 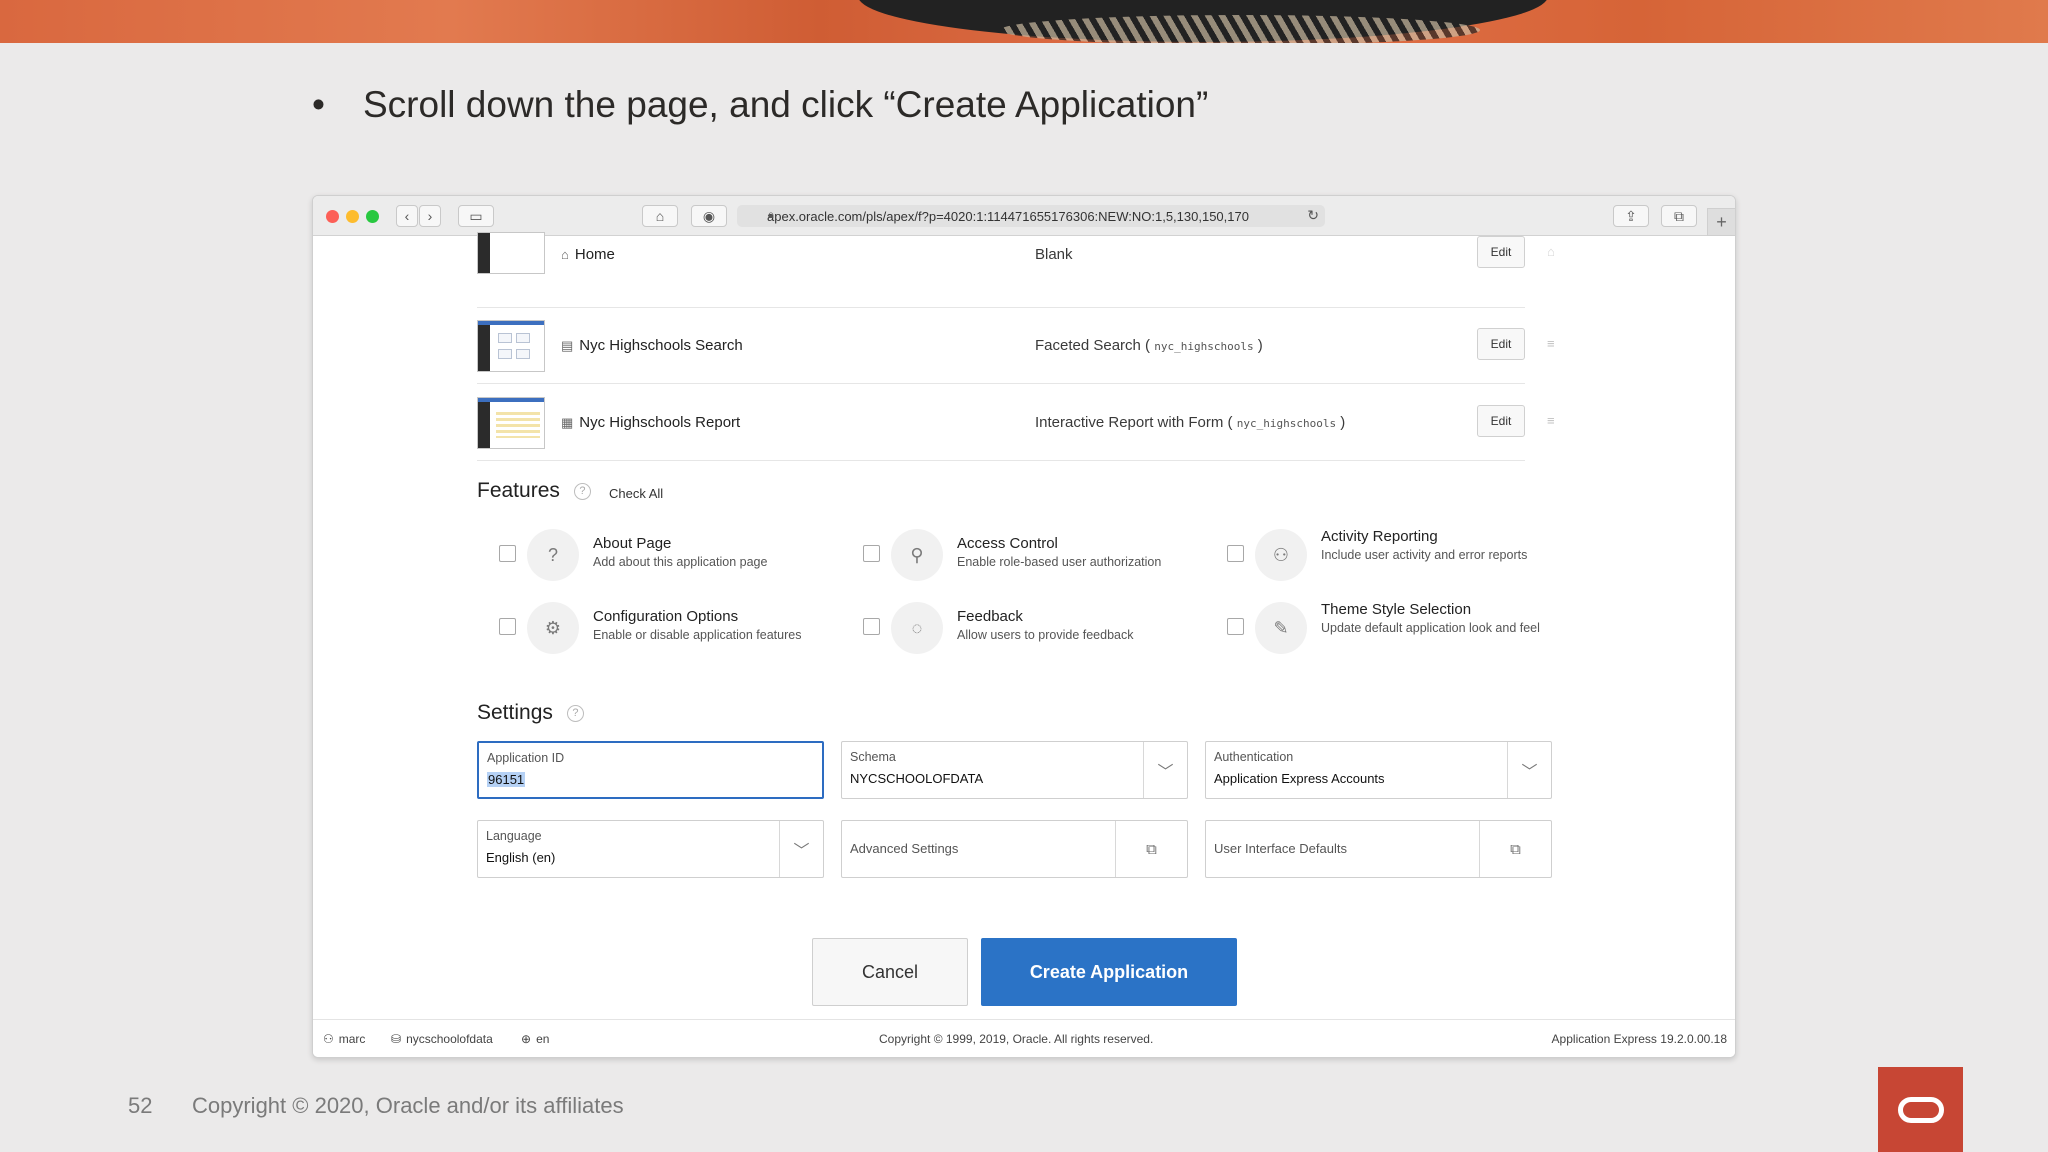 What do you see at coordinates (1631, 216) in the screenshot?
I see `share-icon: ⇪` at bounding box center [1631, 216].